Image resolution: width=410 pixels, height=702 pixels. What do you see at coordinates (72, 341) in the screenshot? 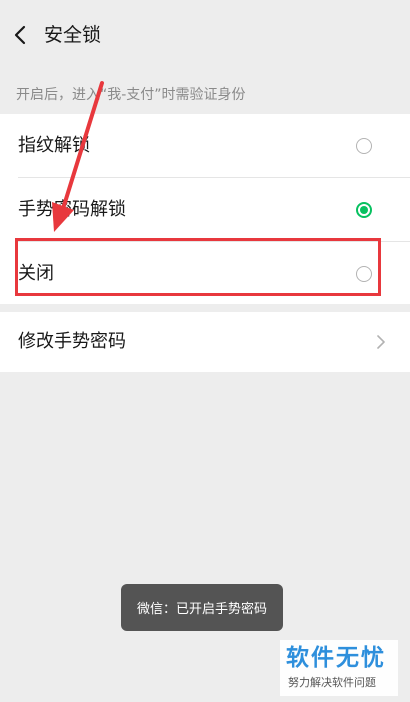
I see `change-gesture-label: 修改手势密码` at bounding box center [72, 341].